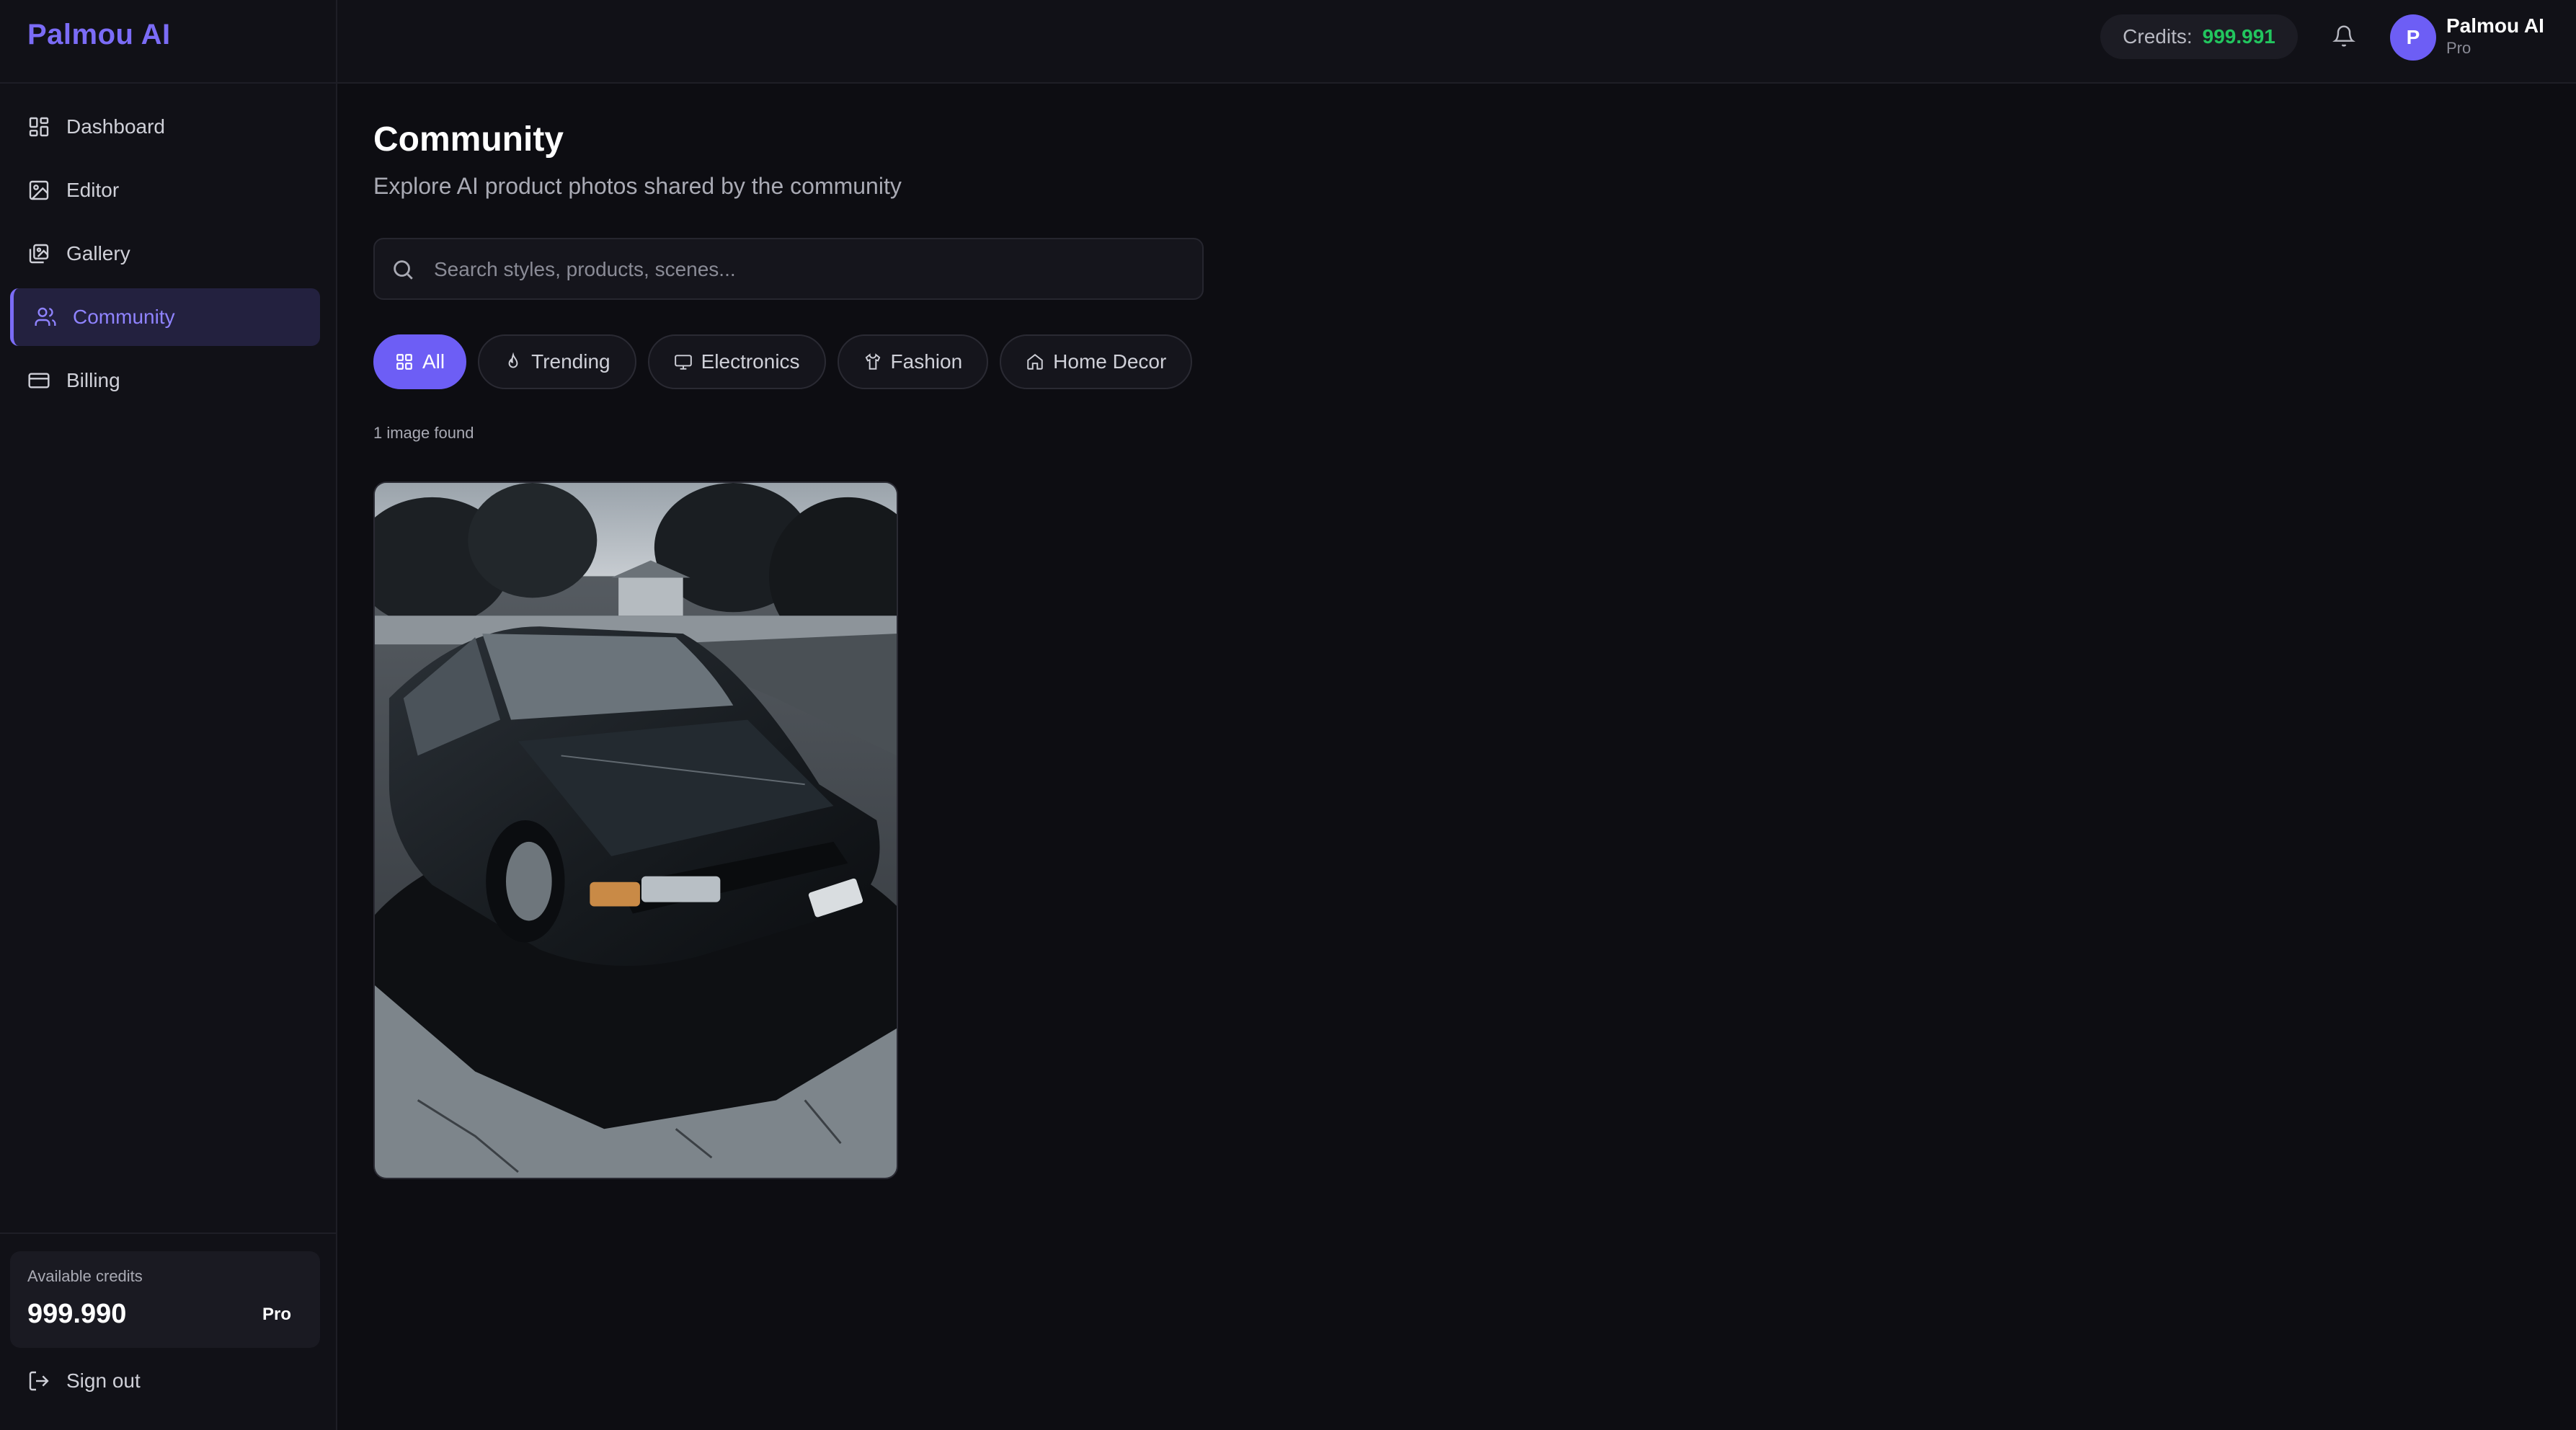  I want to click on filter-chip-electronics: Electronics, so click(736, 361).